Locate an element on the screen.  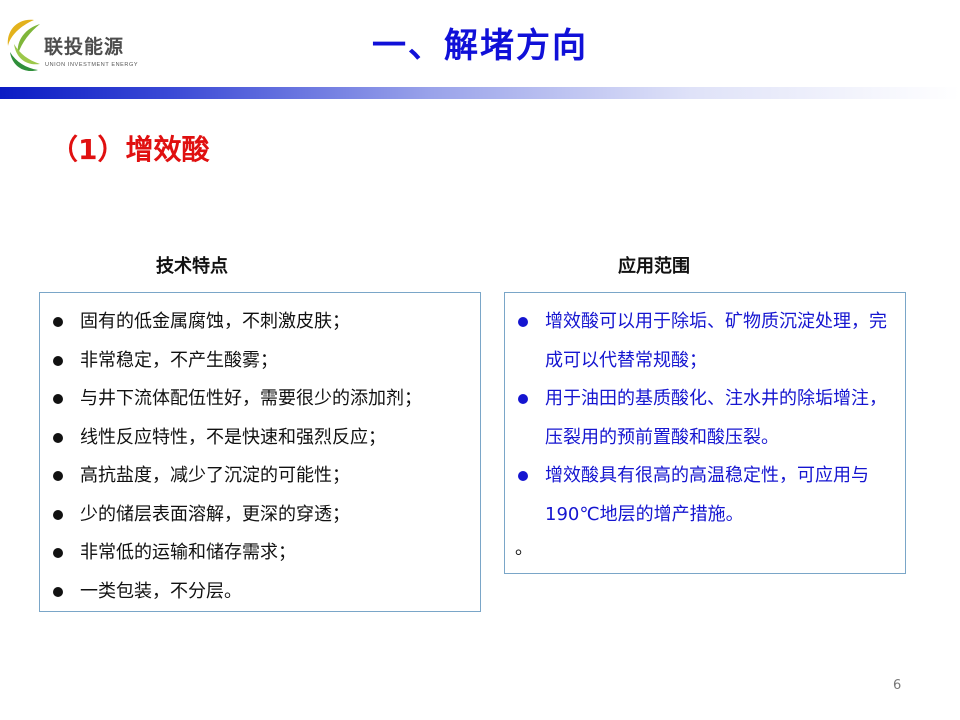
list-item: 高抗盐度，减少了沉淀的可能性； is located at coordinates (264, 476).